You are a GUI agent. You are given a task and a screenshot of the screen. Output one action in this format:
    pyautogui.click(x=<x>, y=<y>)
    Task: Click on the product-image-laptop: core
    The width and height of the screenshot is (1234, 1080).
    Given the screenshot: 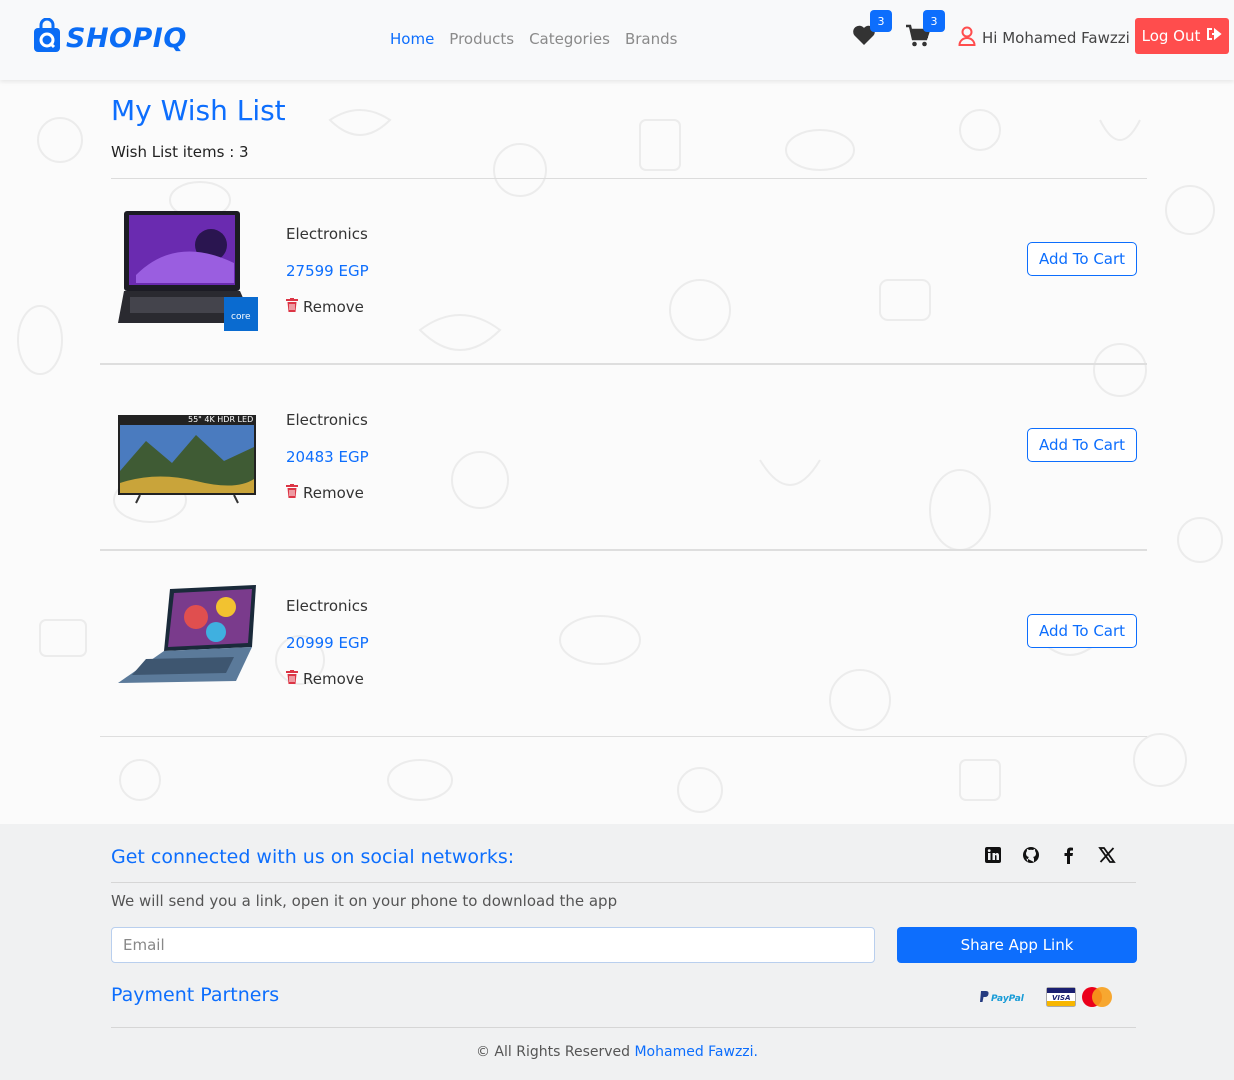 What is the action you would take?
    pyautogui.click(x=189, y=270)
    